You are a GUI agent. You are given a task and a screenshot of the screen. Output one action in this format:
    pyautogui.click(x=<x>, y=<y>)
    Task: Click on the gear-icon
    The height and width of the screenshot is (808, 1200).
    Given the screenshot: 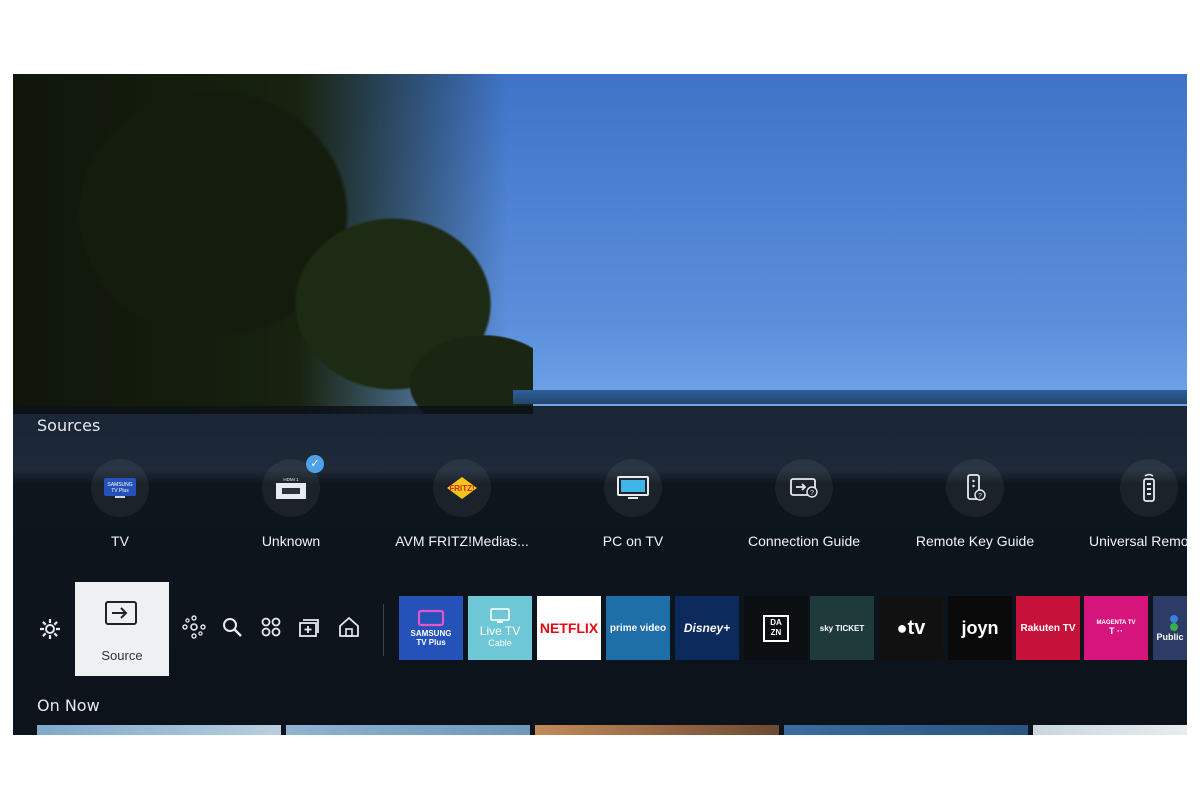 What is the action you would take?
    pyautogui.click(x=50, y=632)
    